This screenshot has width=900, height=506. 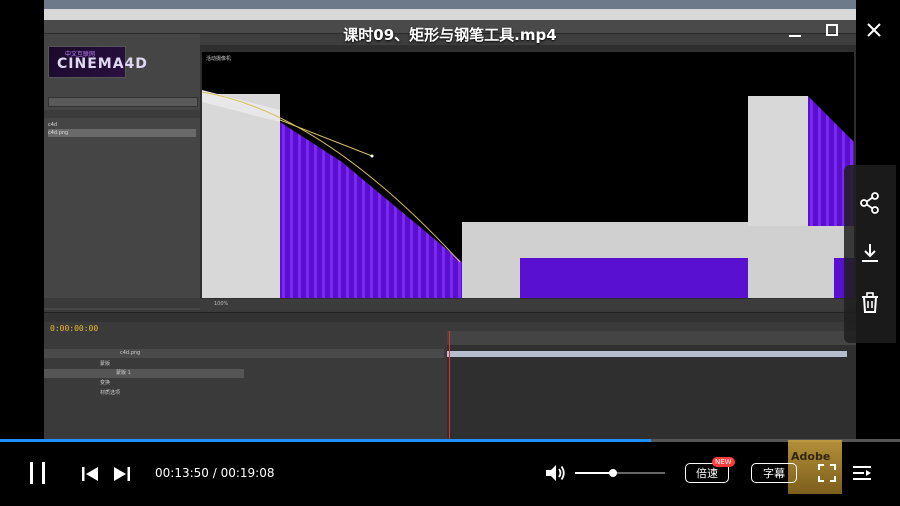 I want to click on close-button, so click(x=874, y=30).